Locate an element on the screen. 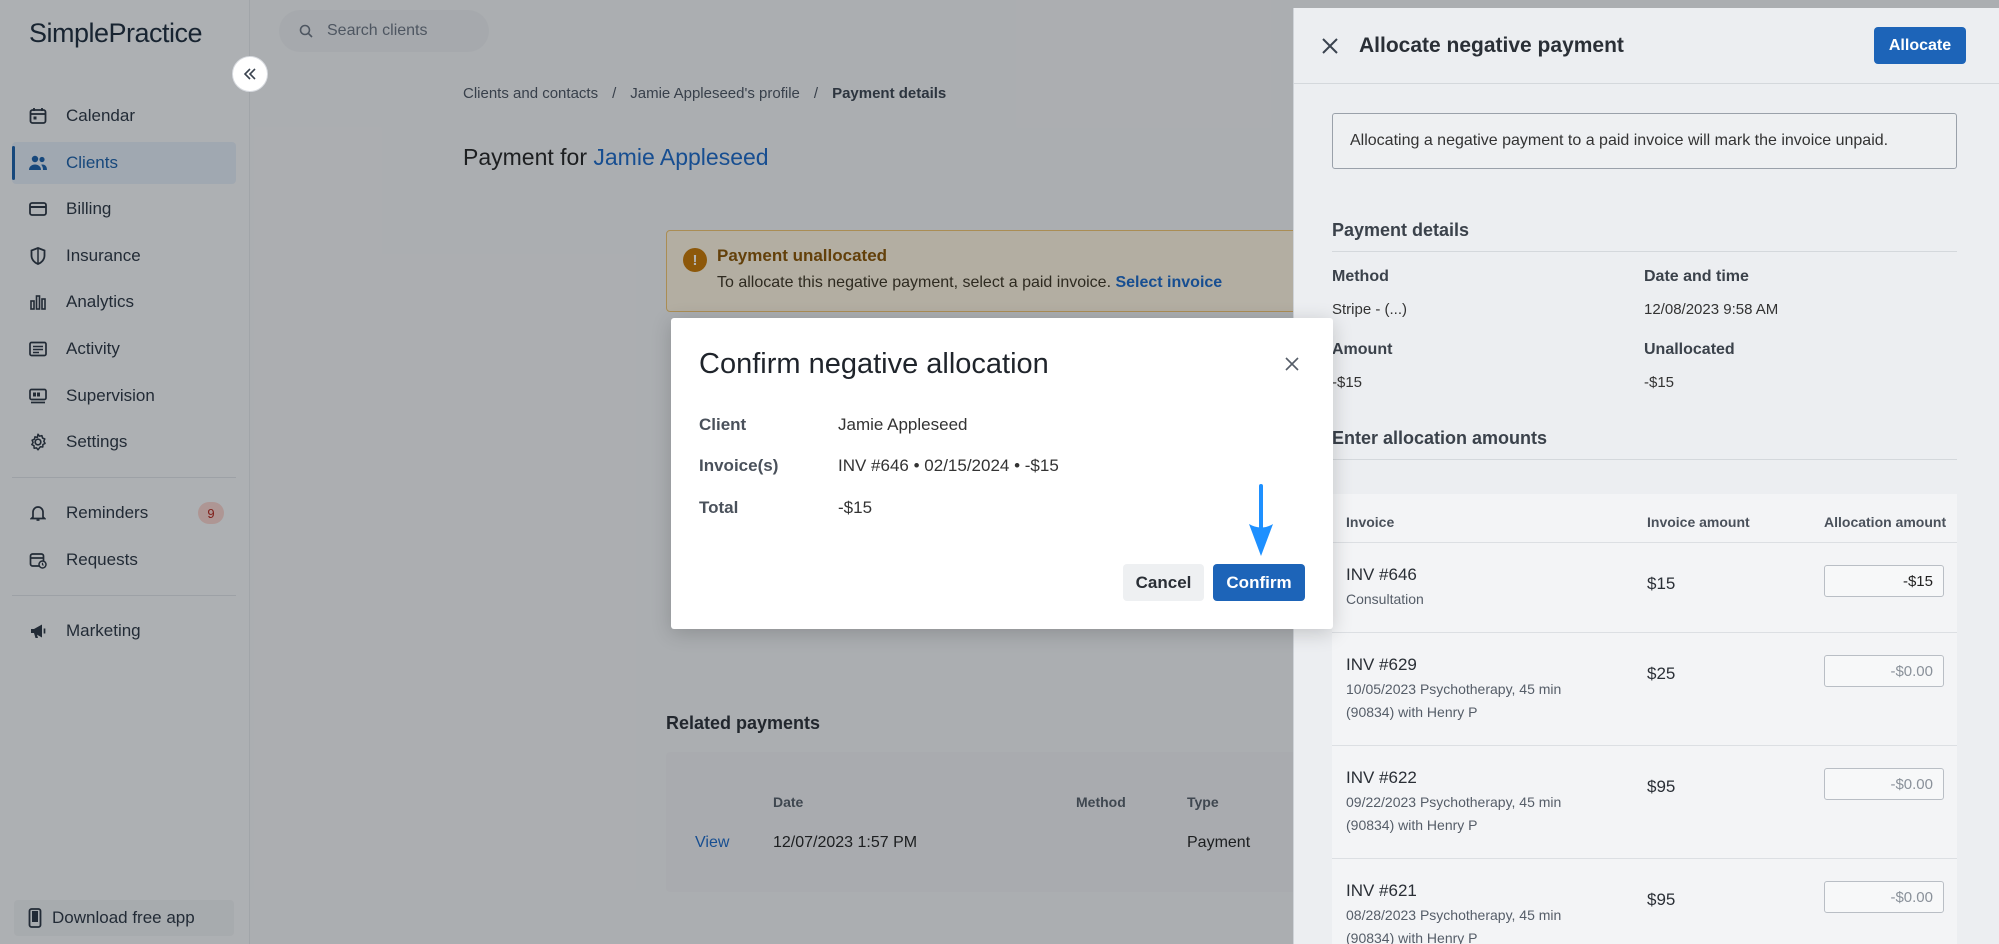  collapse-sidebar-button is located at coordinates (250, 74).